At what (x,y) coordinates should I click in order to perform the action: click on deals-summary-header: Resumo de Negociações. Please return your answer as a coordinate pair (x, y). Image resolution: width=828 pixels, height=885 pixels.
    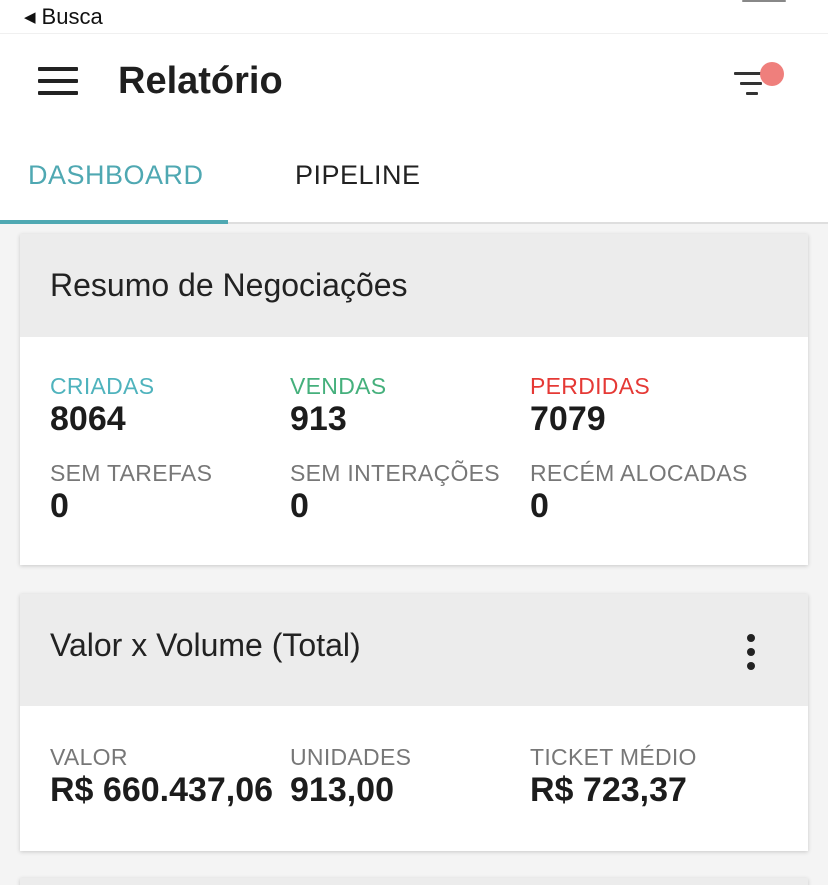
    Looking at the image, I should click on (414, 285).